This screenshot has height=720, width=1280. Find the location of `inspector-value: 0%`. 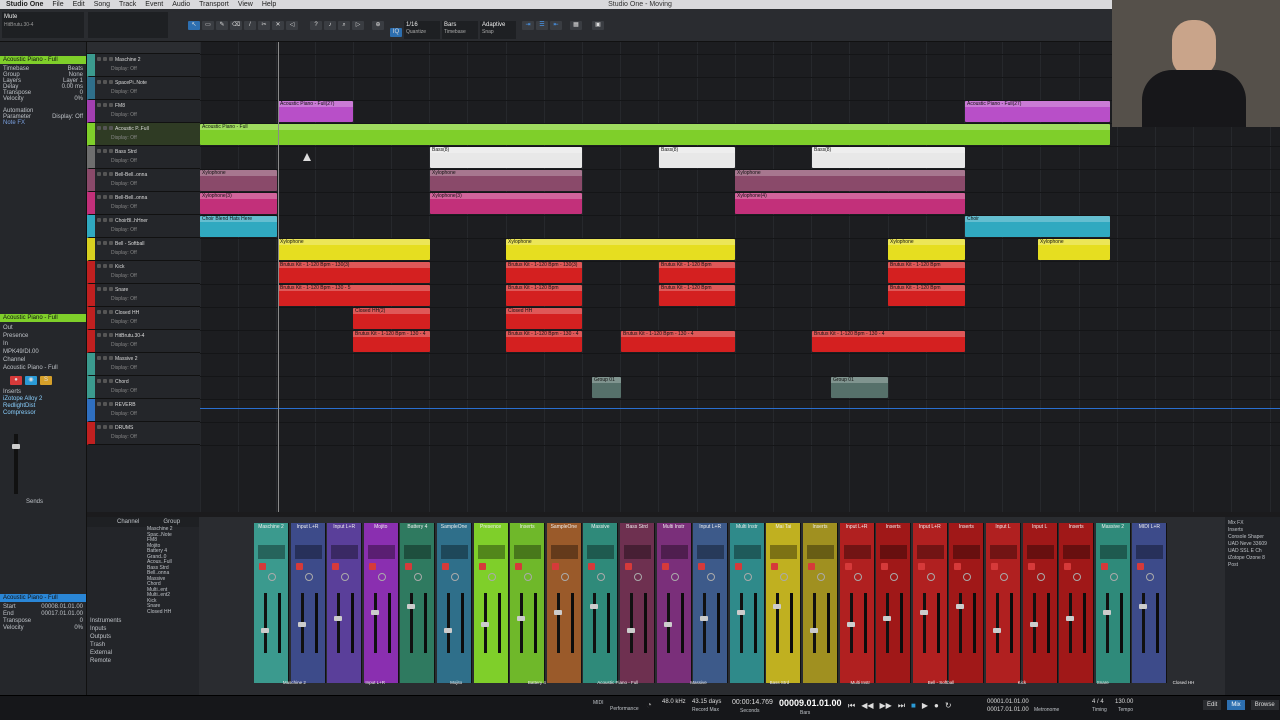

inspector-value: 0% is located at coordinates (78, 99).